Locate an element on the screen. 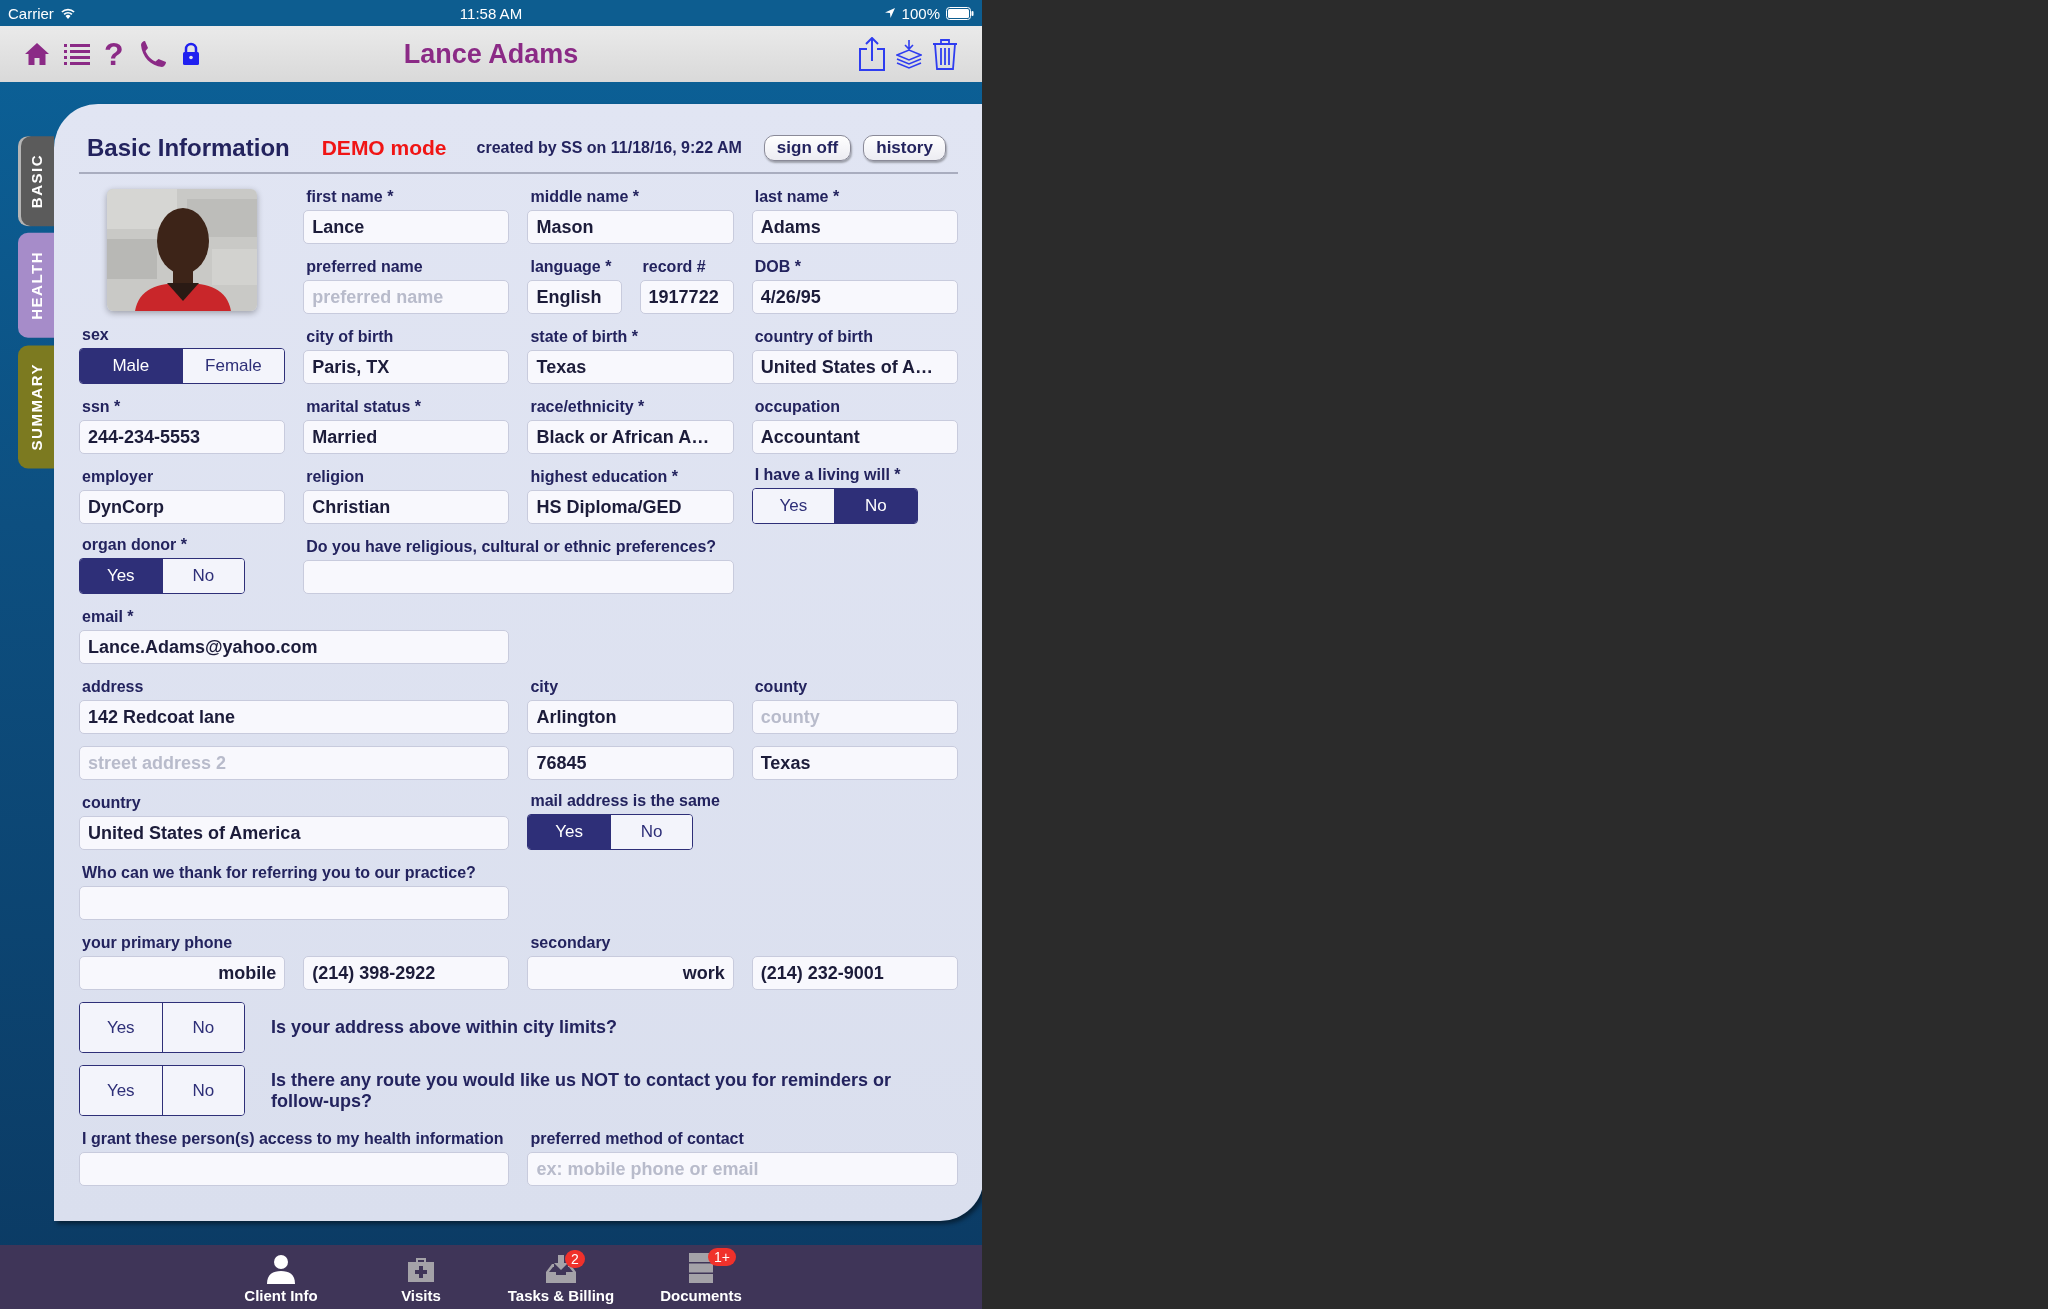 The height and width of the screenshot is (1309, 2048). field-label: ssn * is located at coordinates (101, 407).